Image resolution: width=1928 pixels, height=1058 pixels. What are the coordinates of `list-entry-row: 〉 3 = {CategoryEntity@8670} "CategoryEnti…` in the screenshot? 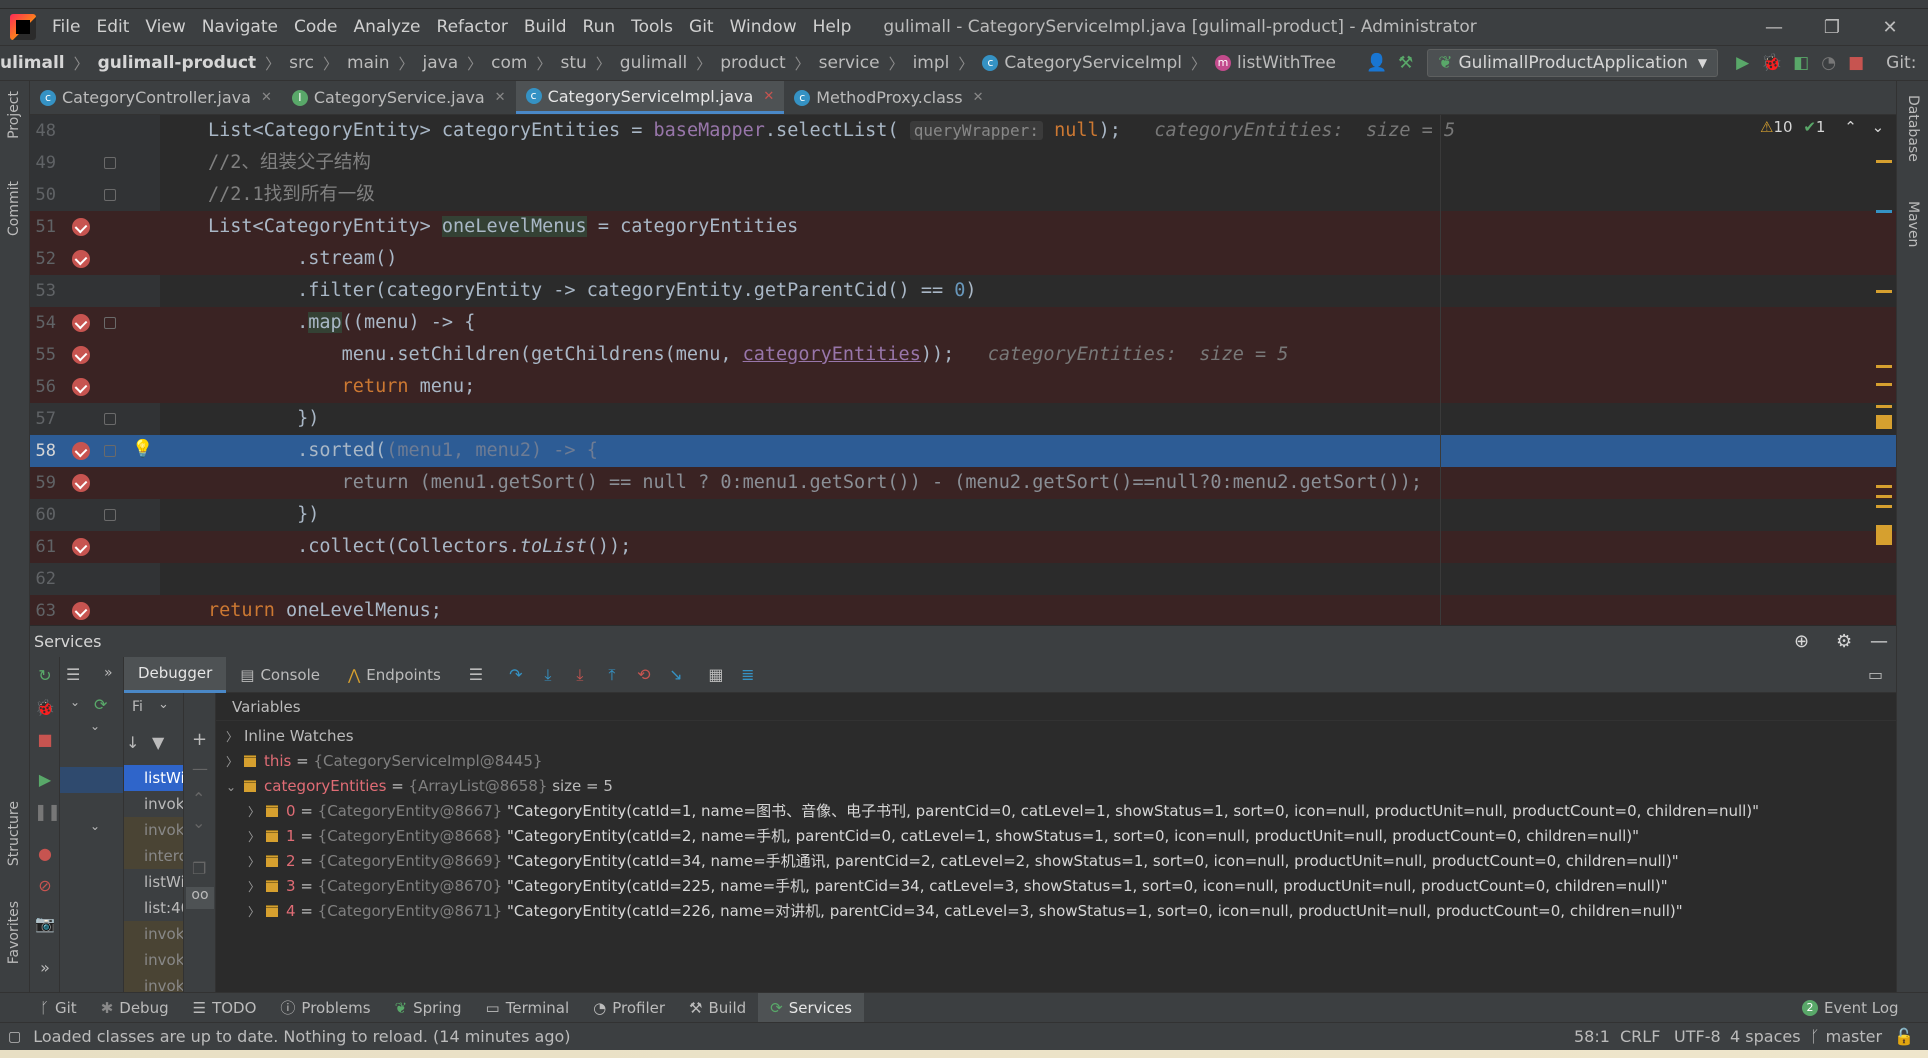 It's located at (958, 886).